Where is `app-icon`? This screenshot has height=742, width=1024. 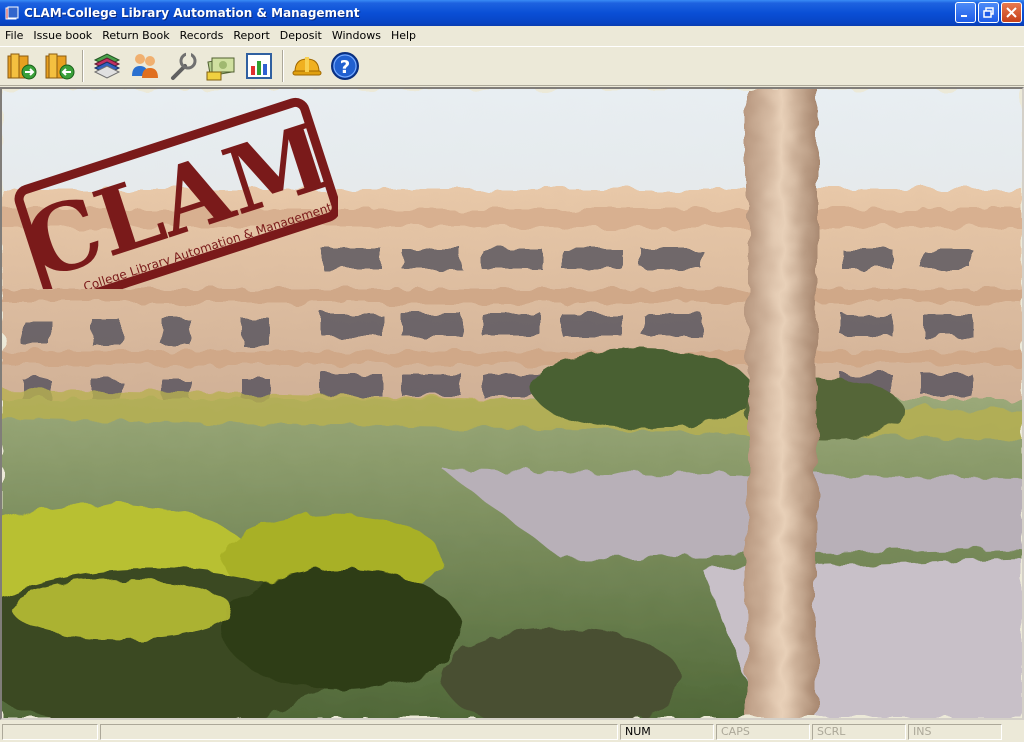 app-icon is located at coordinates (12, 13).